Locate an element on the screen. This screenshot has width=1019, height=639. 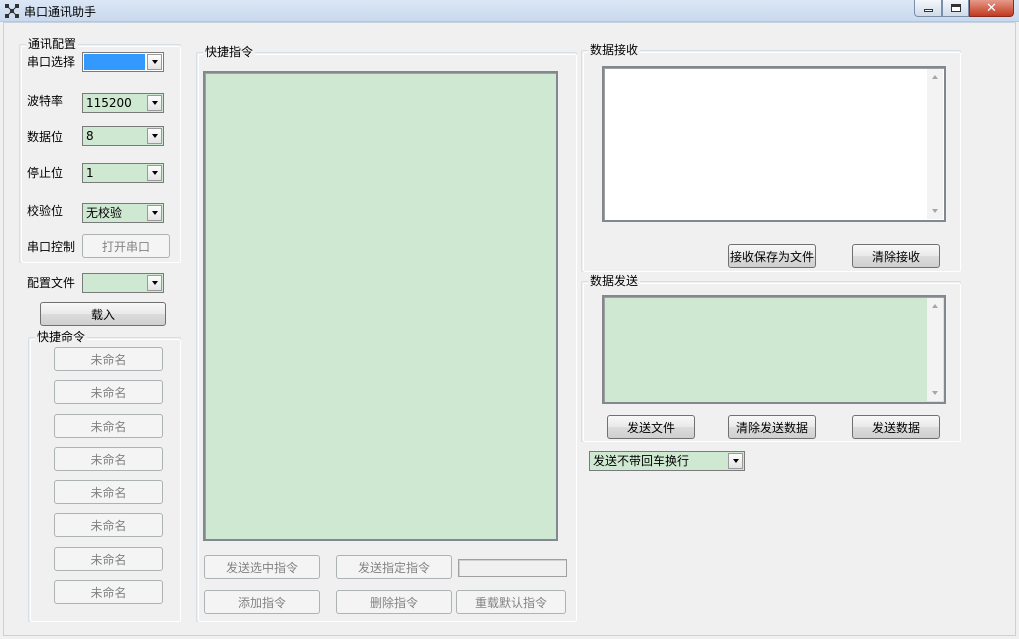
stopbits-label: 停止位 is located at coordinates (45, 173).